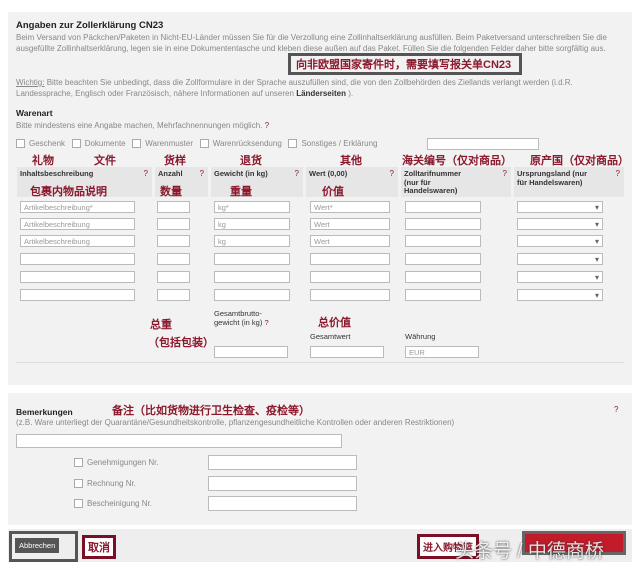 The height and width of the screenshot is (570, 640). What do you see at coordinates (347, 352) in the screenshot?
I see `total-value-input` at bounding box center [347, 352].